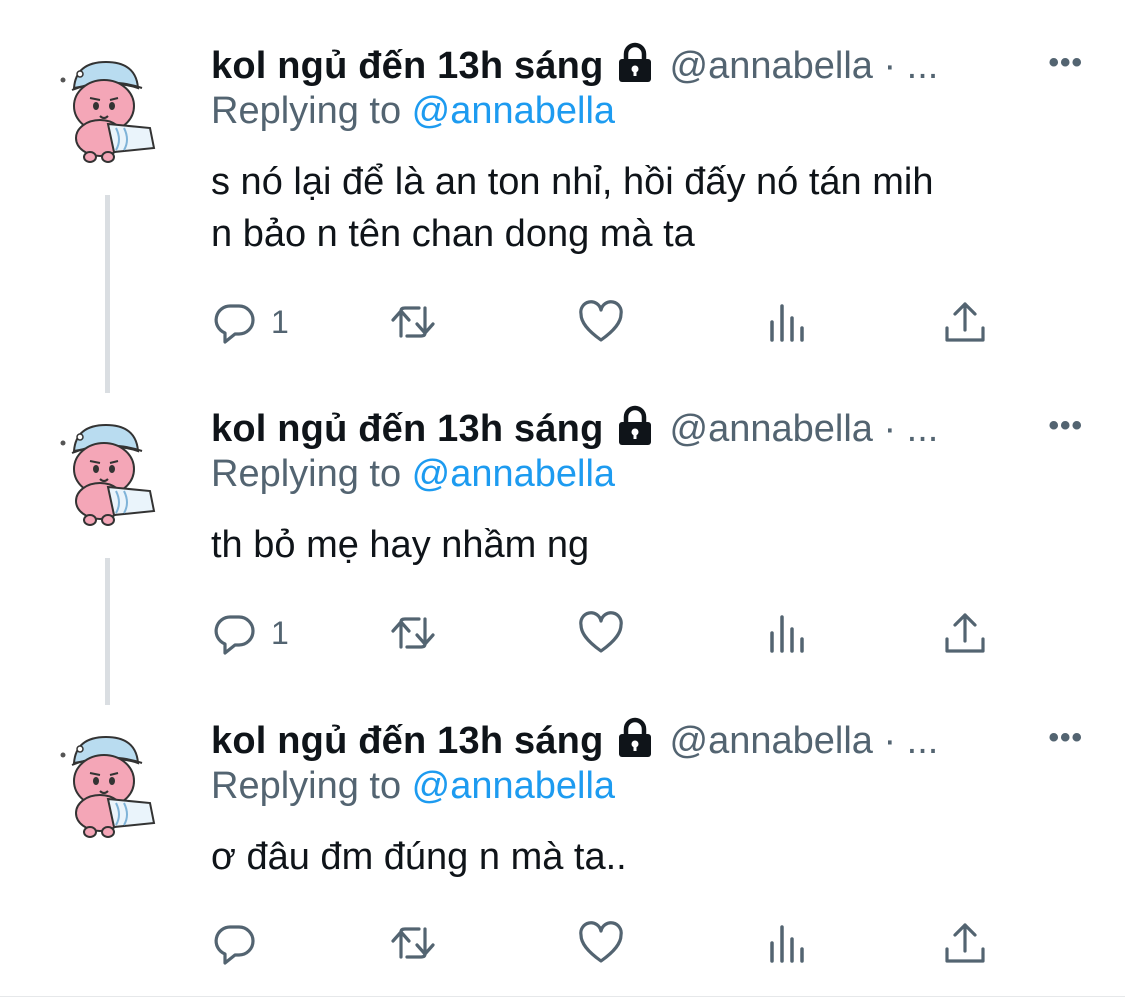 This screenshot has width=1125, height=1008. Describe the element at coordinates (651, 545) in the screenshot. I see `tweet-text: th bỏ mẹ hay nhầm ng` at that location.